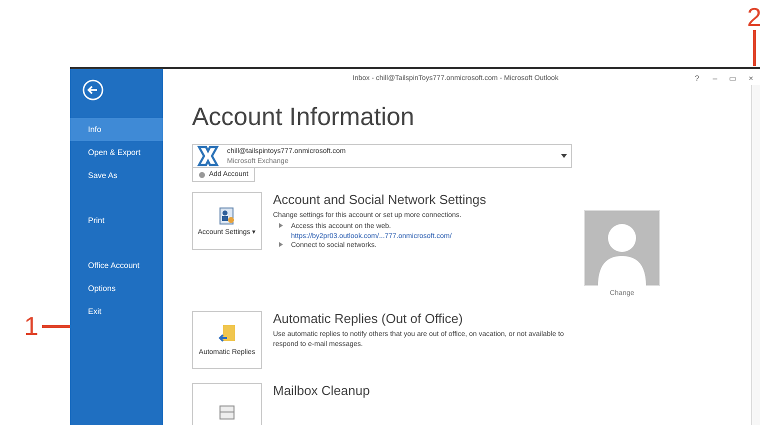  Describe the element at coordinates (622, 248) in the screenshot. I see `person-silhouette-icon` at that location.